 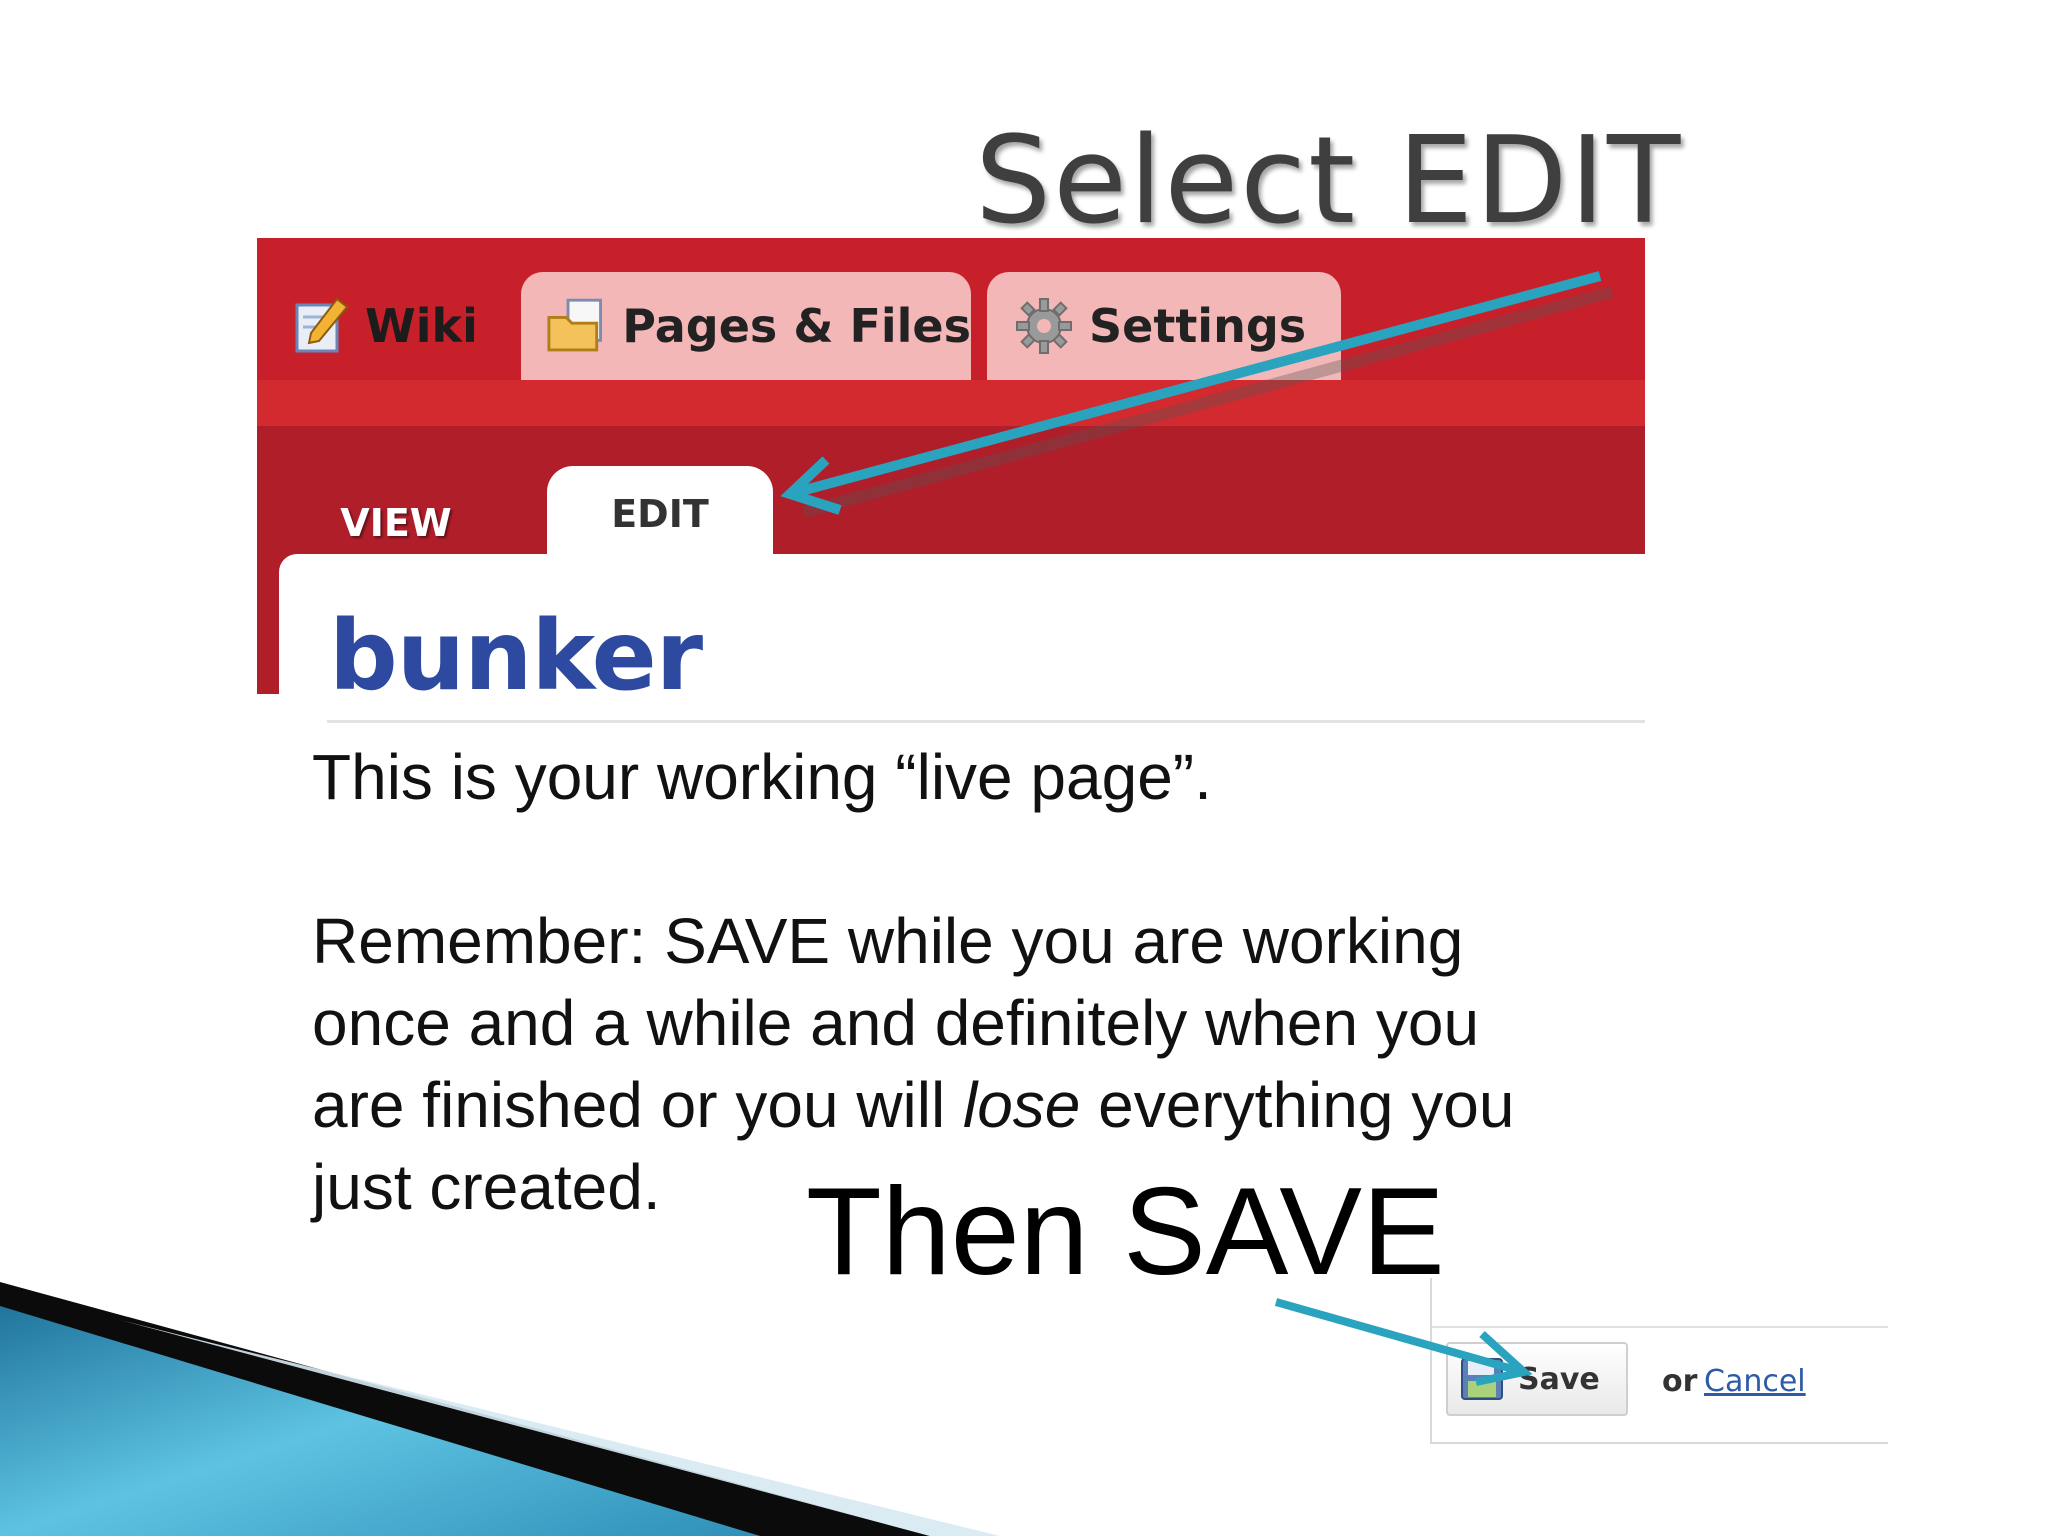 I want to click on save-button: Save, so click(x=1537, y=1379).